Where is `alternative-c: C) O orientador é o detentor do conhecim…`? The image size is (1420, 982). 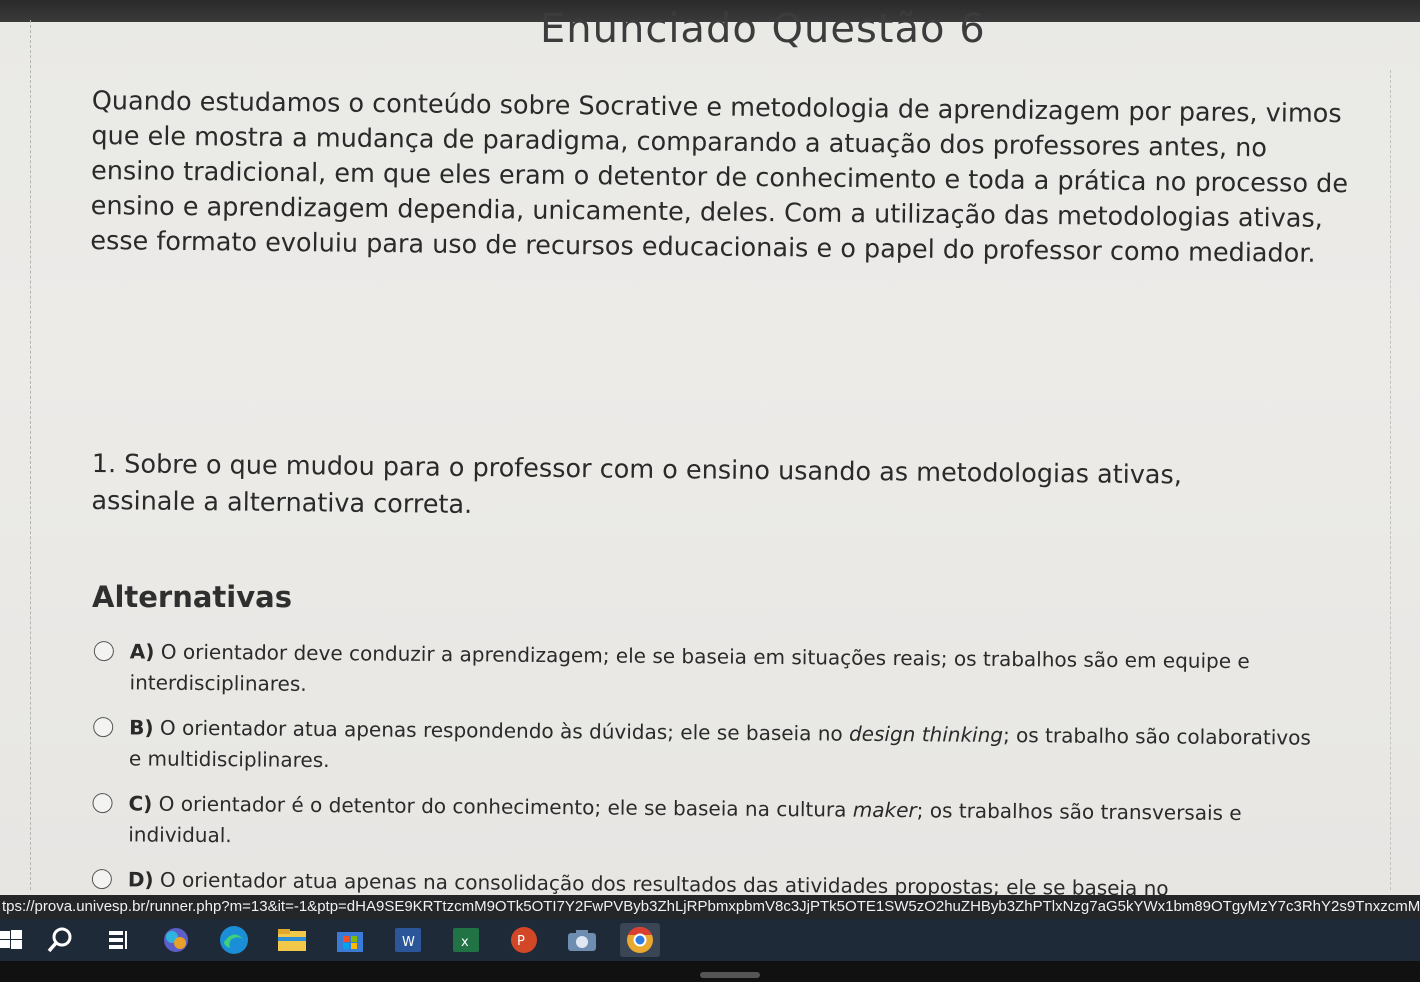 alternative-c: C) O orientador é o detentor do conhecim… is located at coordinates (700, 824).